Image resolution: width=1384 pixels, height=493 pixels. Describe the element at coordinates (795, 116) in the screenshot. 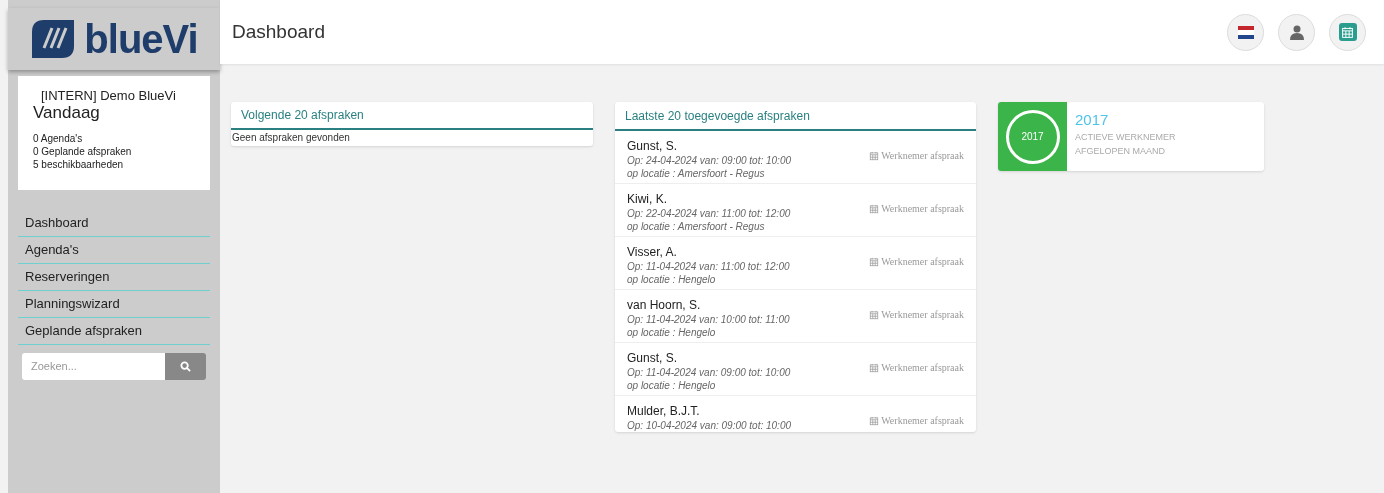

I see `card-title: Laatste 20 toegevoegde afspraken` at that location.